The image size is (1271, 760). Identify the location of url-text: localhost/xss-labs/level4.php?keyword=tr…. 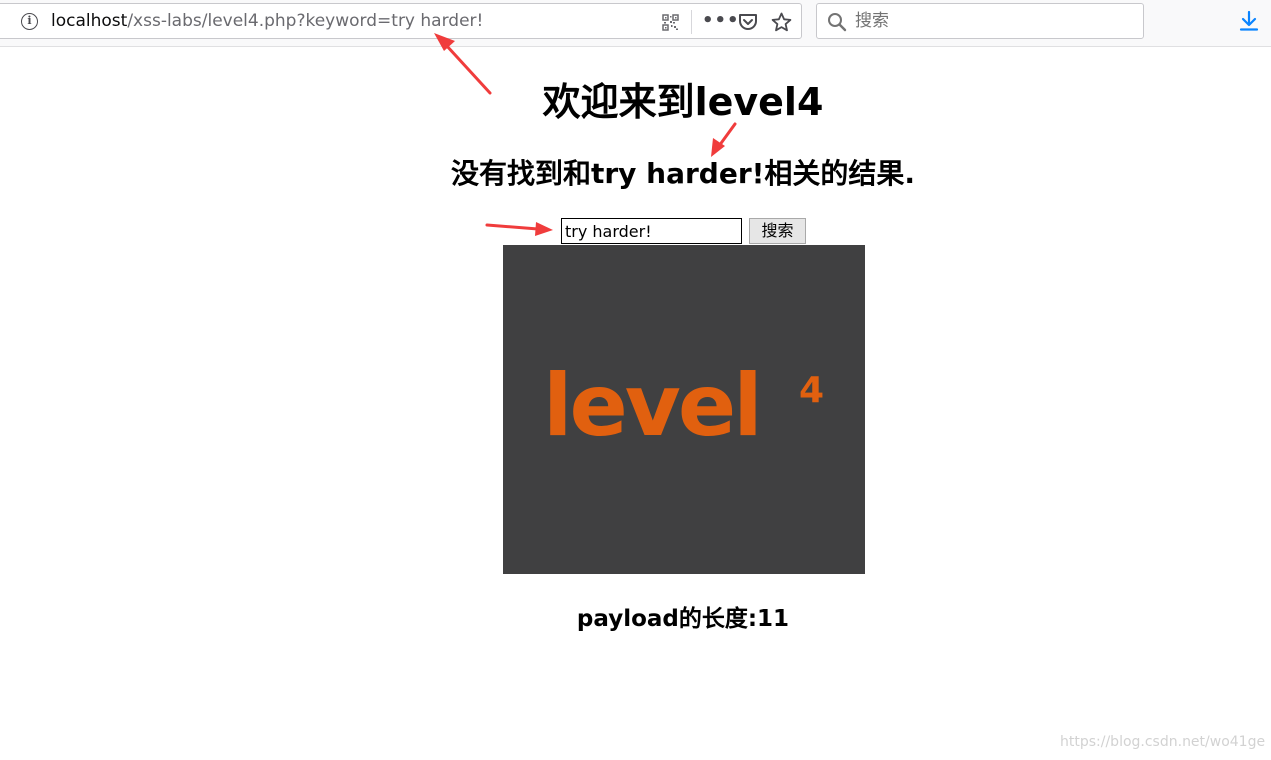
(267, 21).